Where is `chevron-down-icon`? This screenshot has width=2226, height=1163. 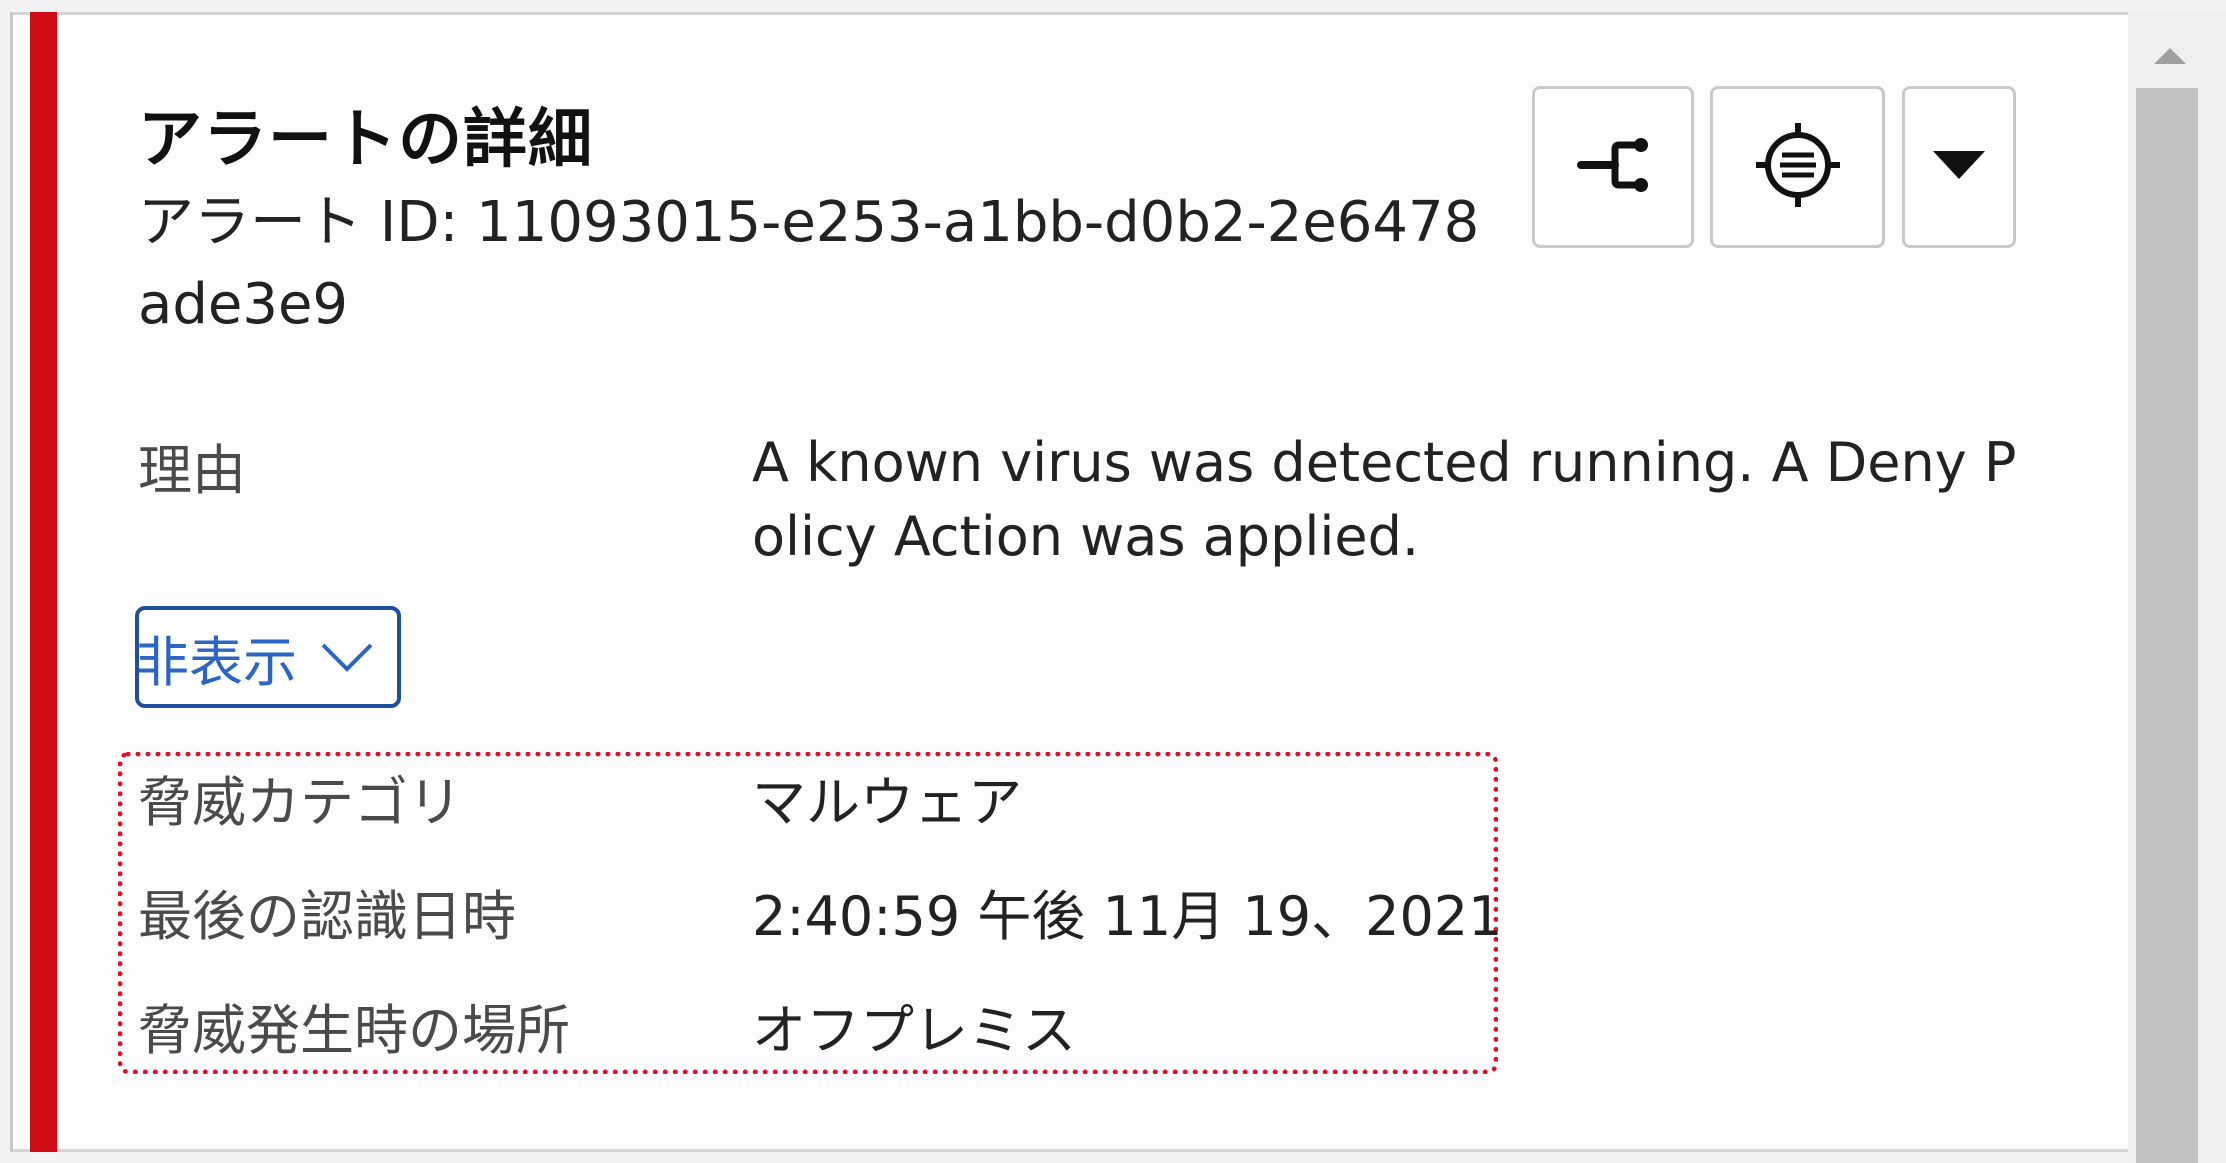 chevron-down-icon is located at coordinates (347, 657).